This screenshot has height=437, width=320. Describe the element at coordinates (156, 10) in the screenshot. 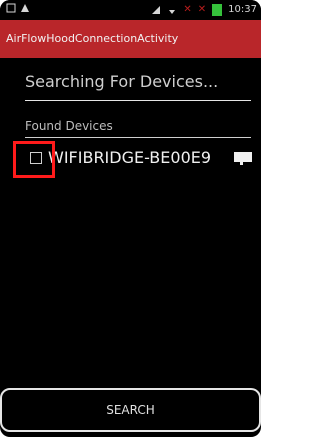

I see `signal-icon` at that location.